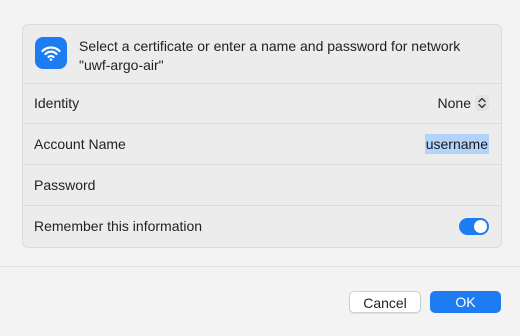  I want to click on account-name-row: Account Name username, so click(262, 144).